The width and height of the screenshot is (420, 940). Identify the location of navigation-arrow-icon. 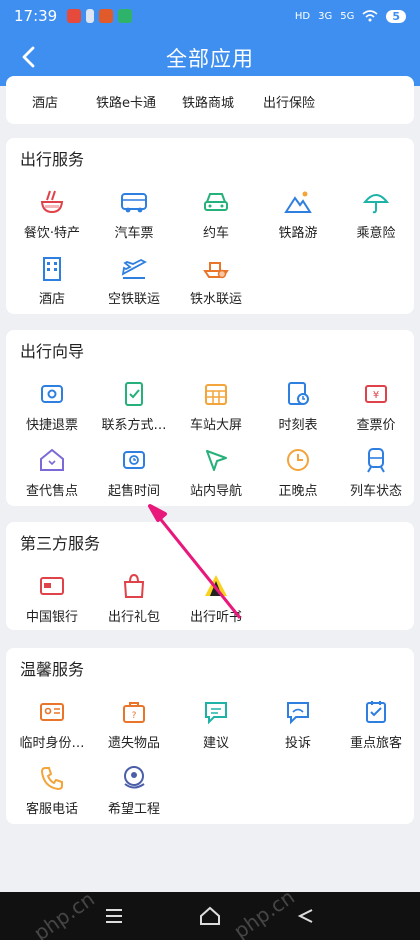
(216, 460).